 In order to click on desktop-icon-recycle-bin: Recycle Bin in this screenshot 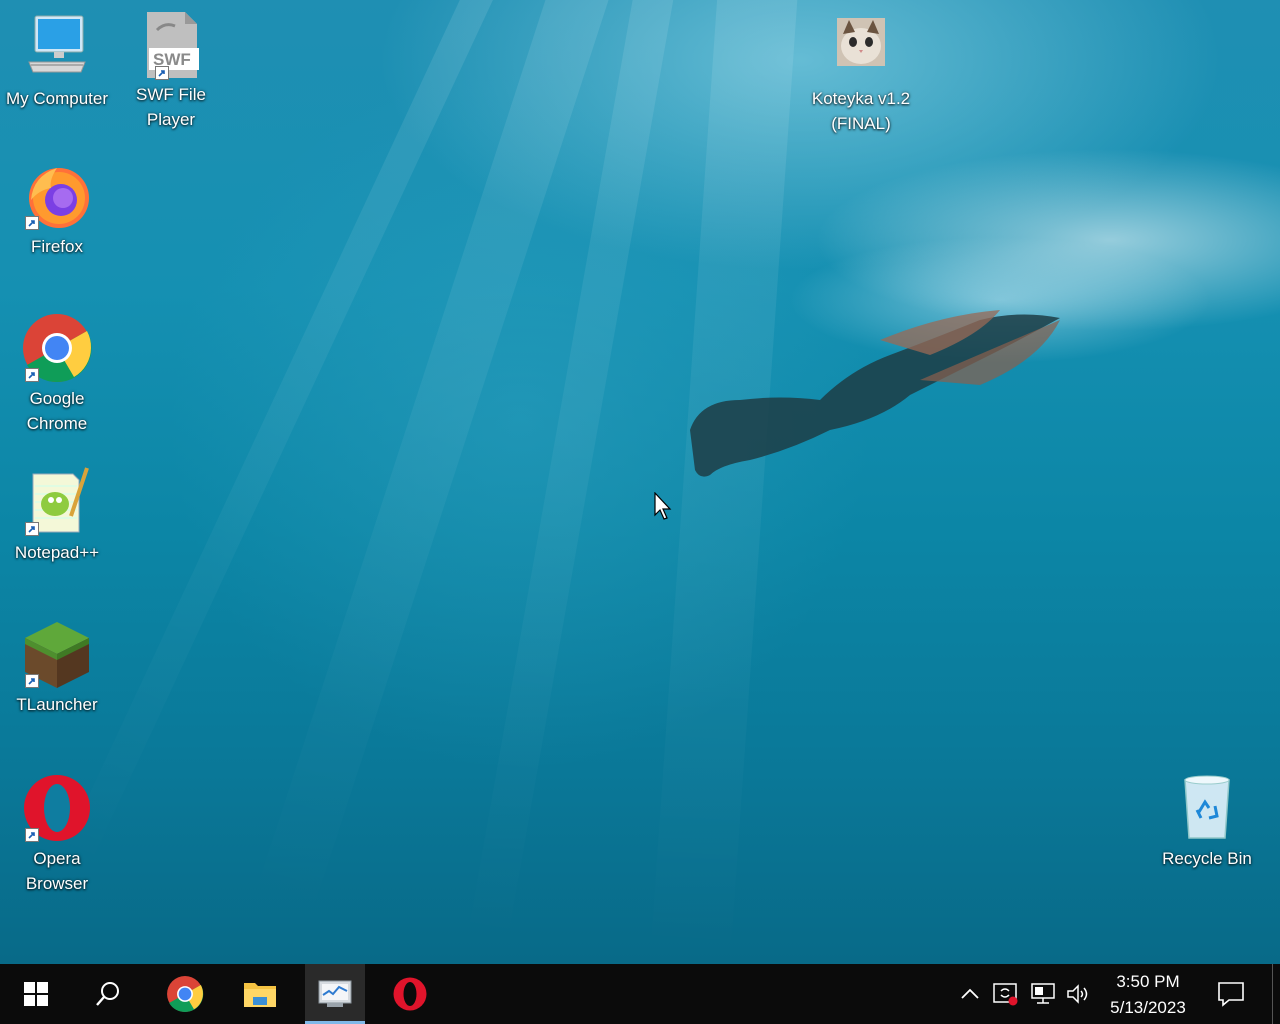, I will do `click(1207, 821)`.